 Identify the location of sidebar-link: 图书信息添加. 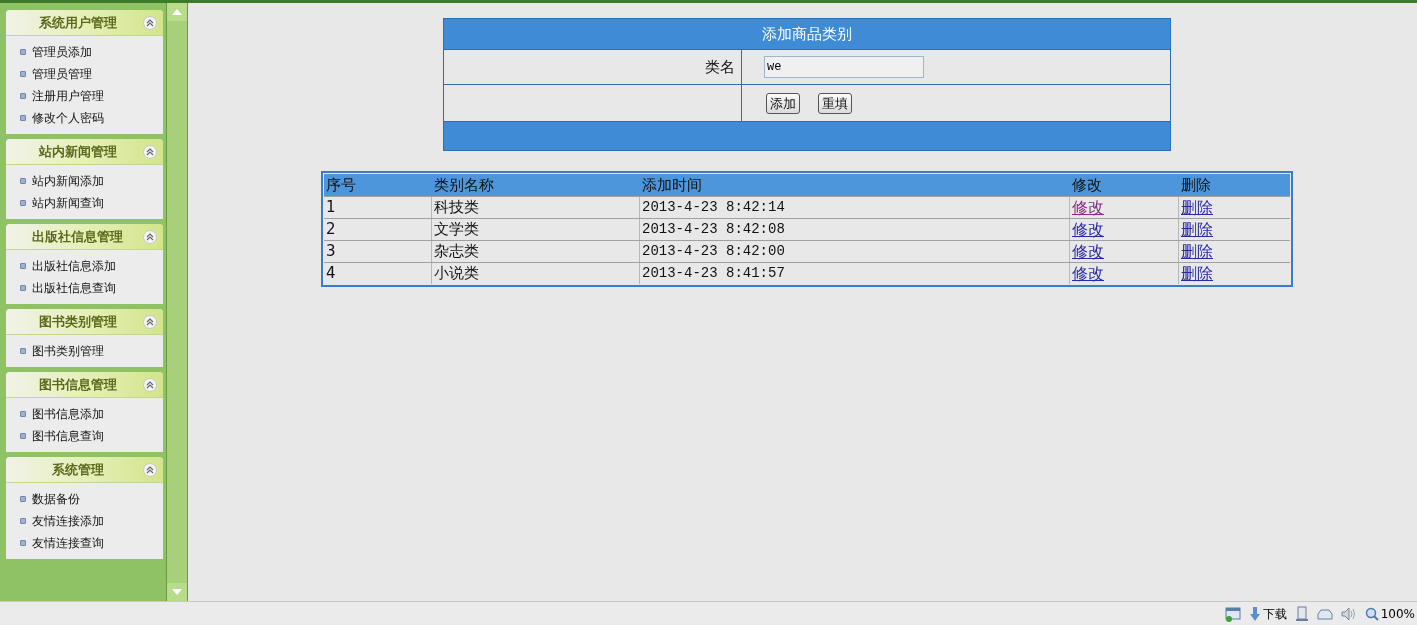
(68, 414).